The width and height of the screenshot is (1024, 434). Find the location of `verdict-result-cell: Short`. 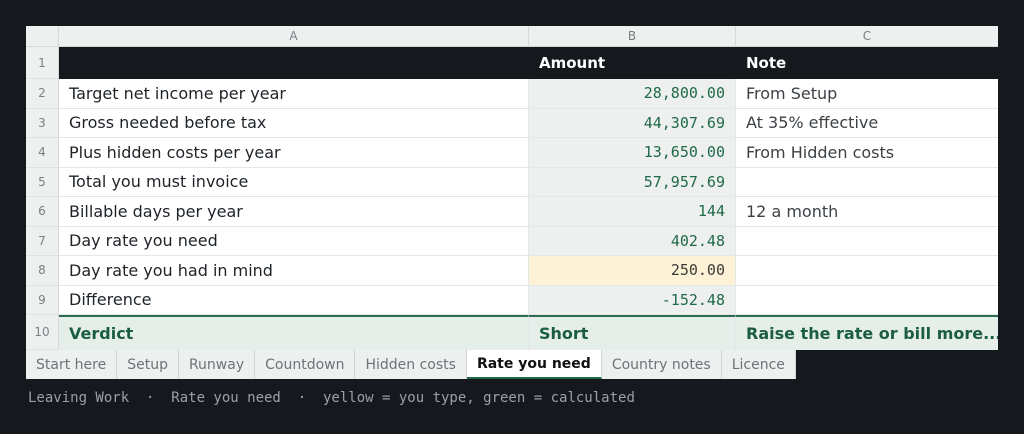

verdict-result-cell: Short is located at coordinates (632, 332).